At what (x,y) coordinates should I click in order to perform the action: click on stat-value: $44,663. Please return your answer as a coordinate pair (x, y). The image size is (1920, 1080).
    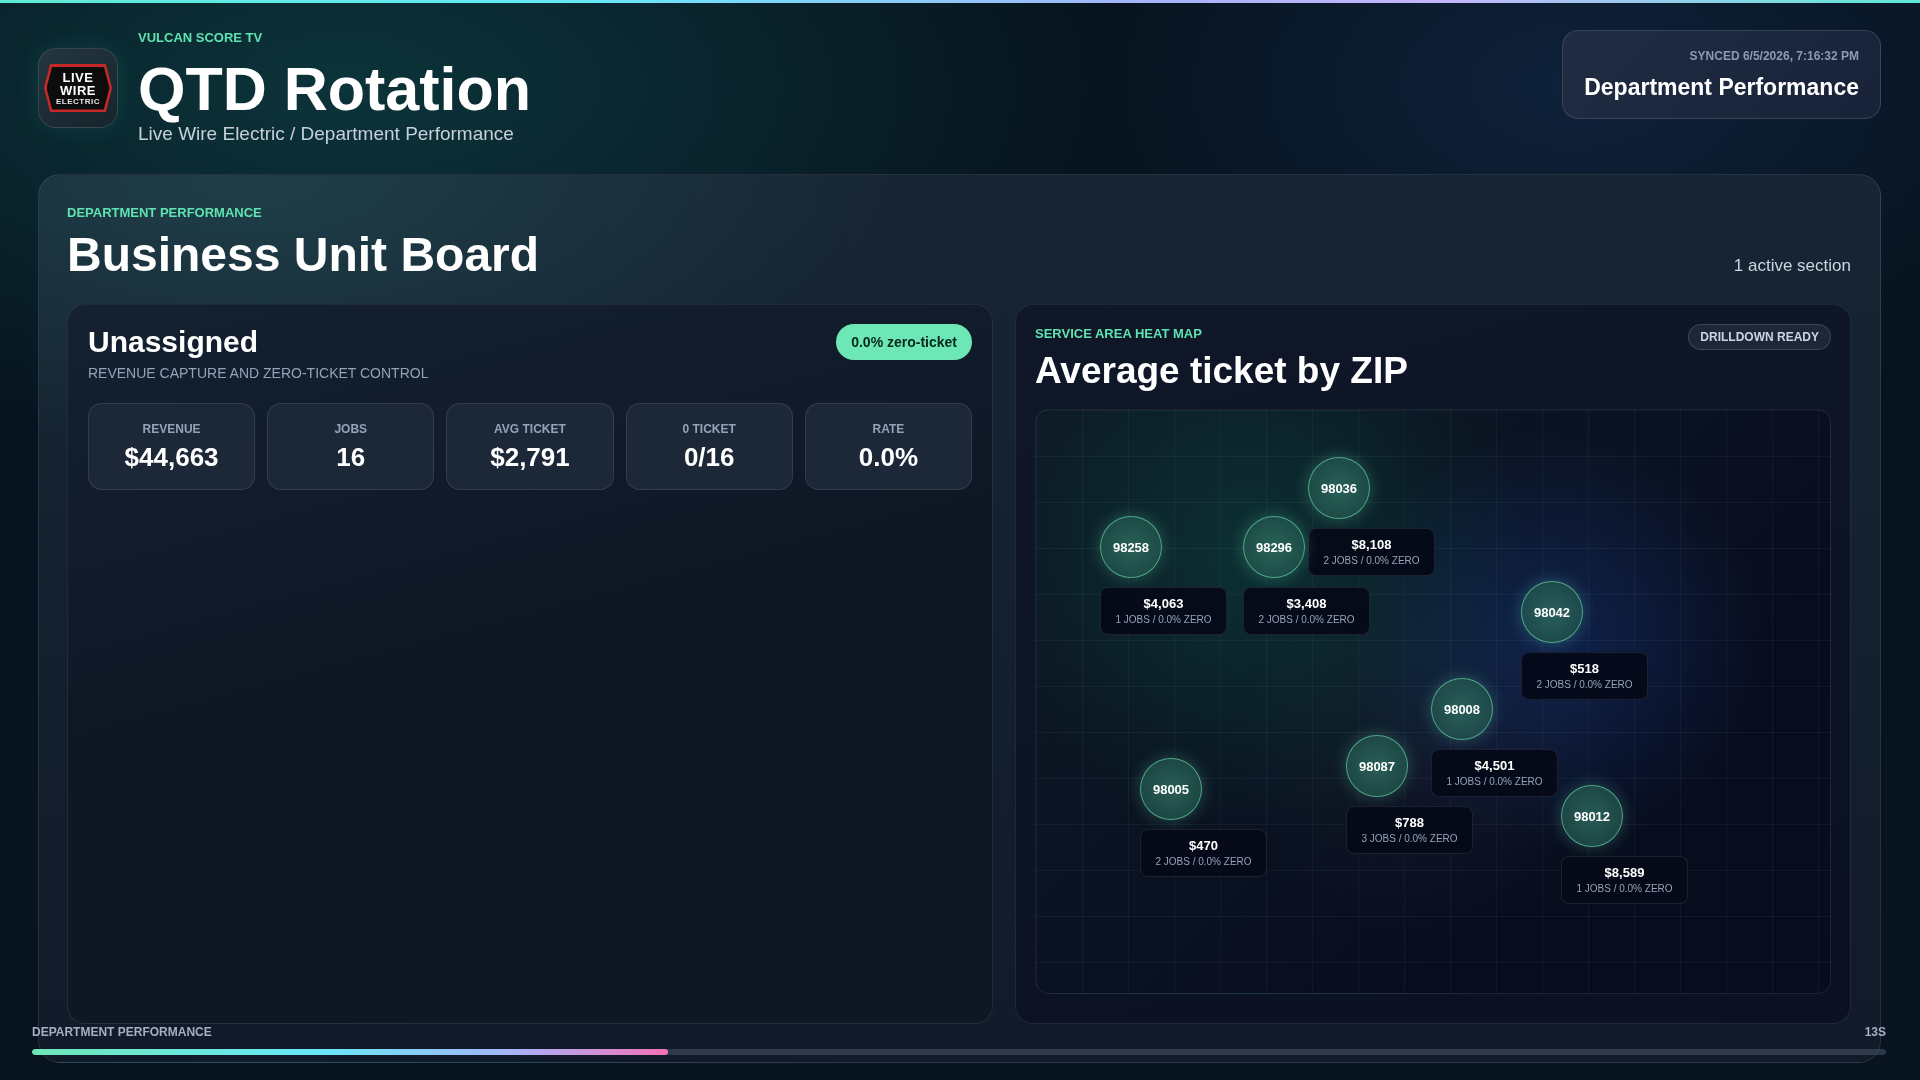
    Looking at the image, I should click on (171, 456).